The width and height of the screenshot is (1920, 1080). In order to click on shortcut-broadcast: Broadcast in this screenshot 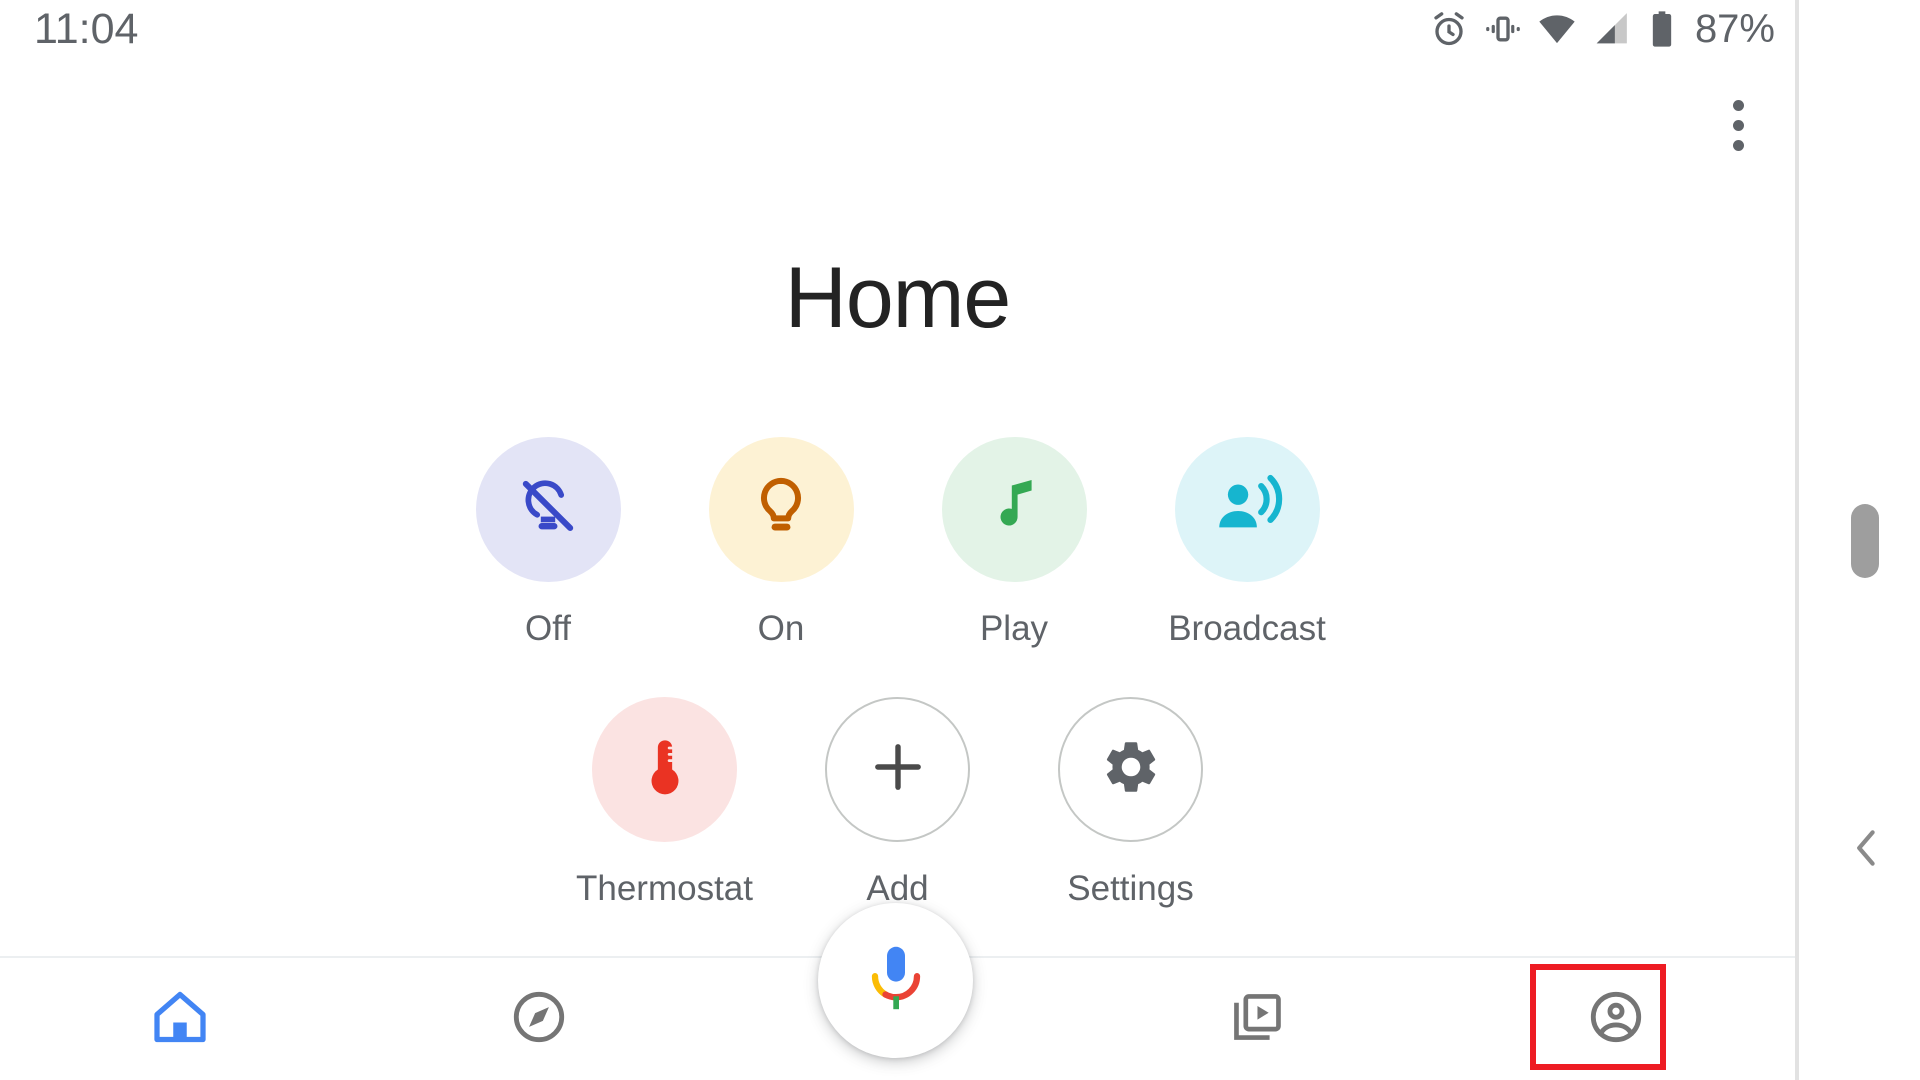, I will do `click(1247, 543)`.